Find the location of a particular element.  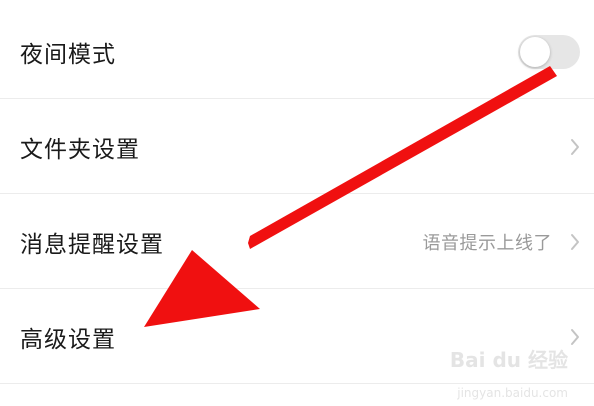

setting-value: 语音提示上线了 is located at coordinates (487, 243).